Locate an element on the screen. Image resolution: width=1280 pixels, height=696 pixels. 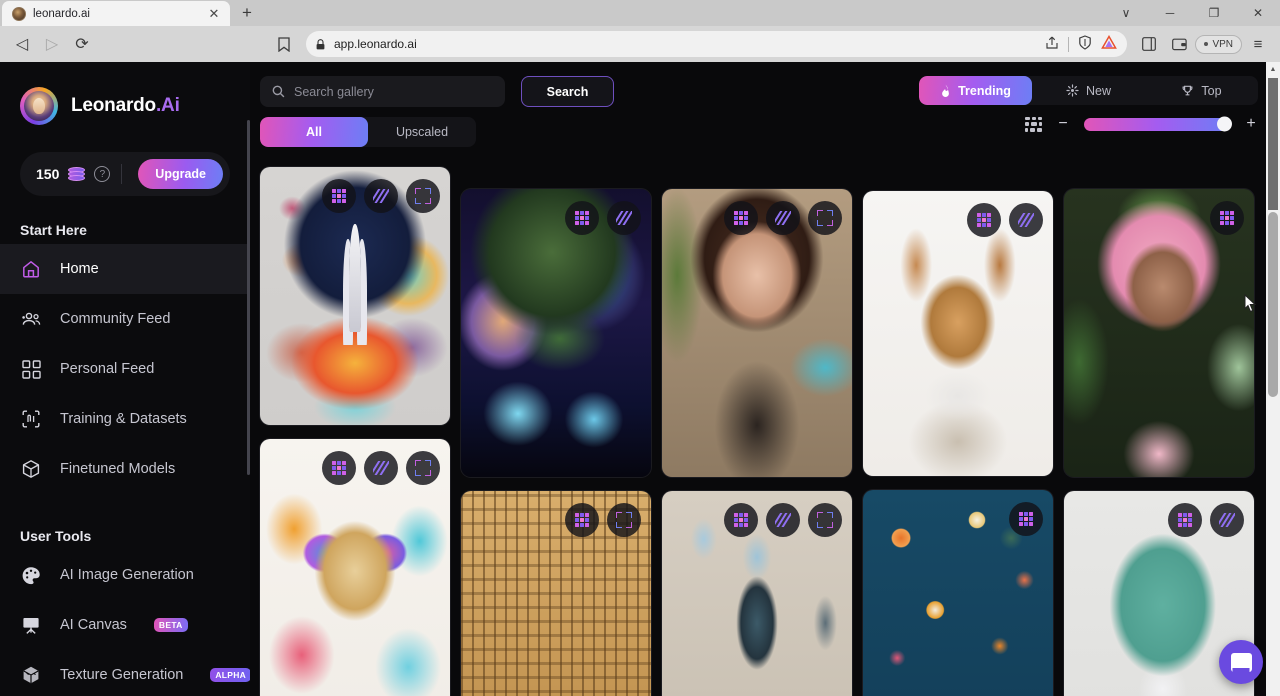
sidebar-item-texture-generation: Texture Generation ALPHA is located at coordinates (125, 673).